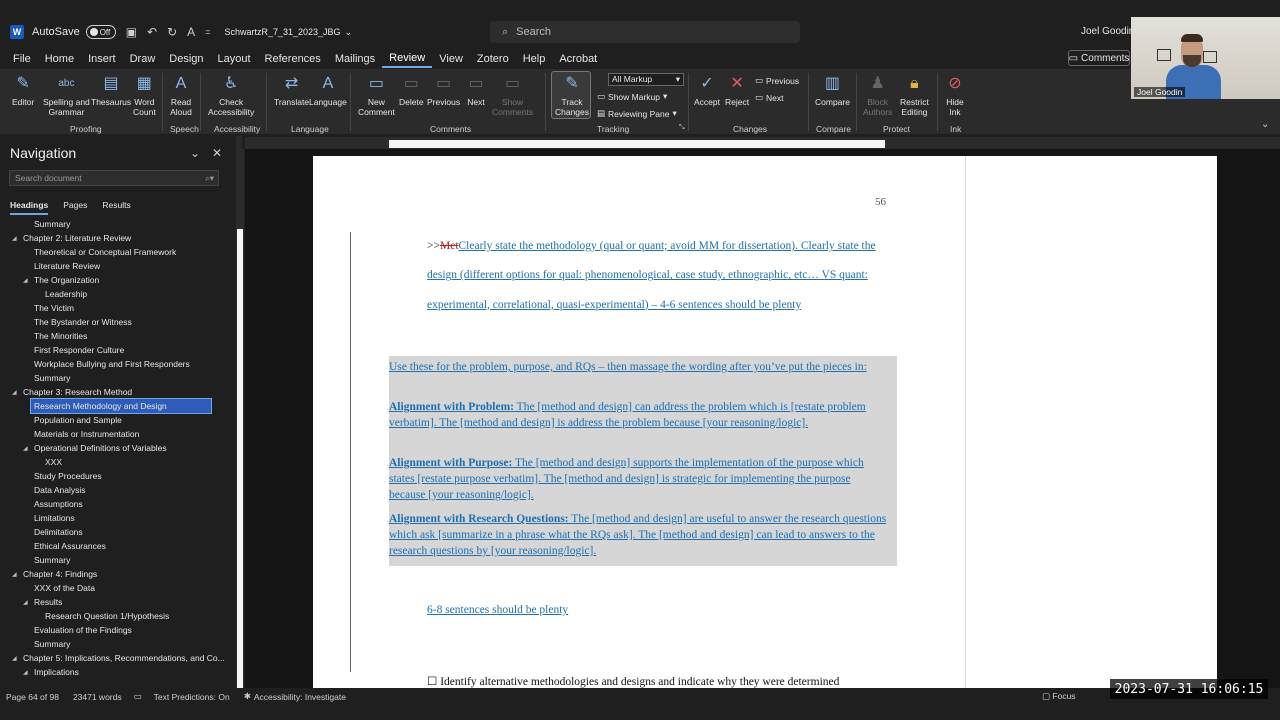 This screenshot has height=720, width=1280. I want to click on focus-button: ▢ Focus, so click(1059, 696).